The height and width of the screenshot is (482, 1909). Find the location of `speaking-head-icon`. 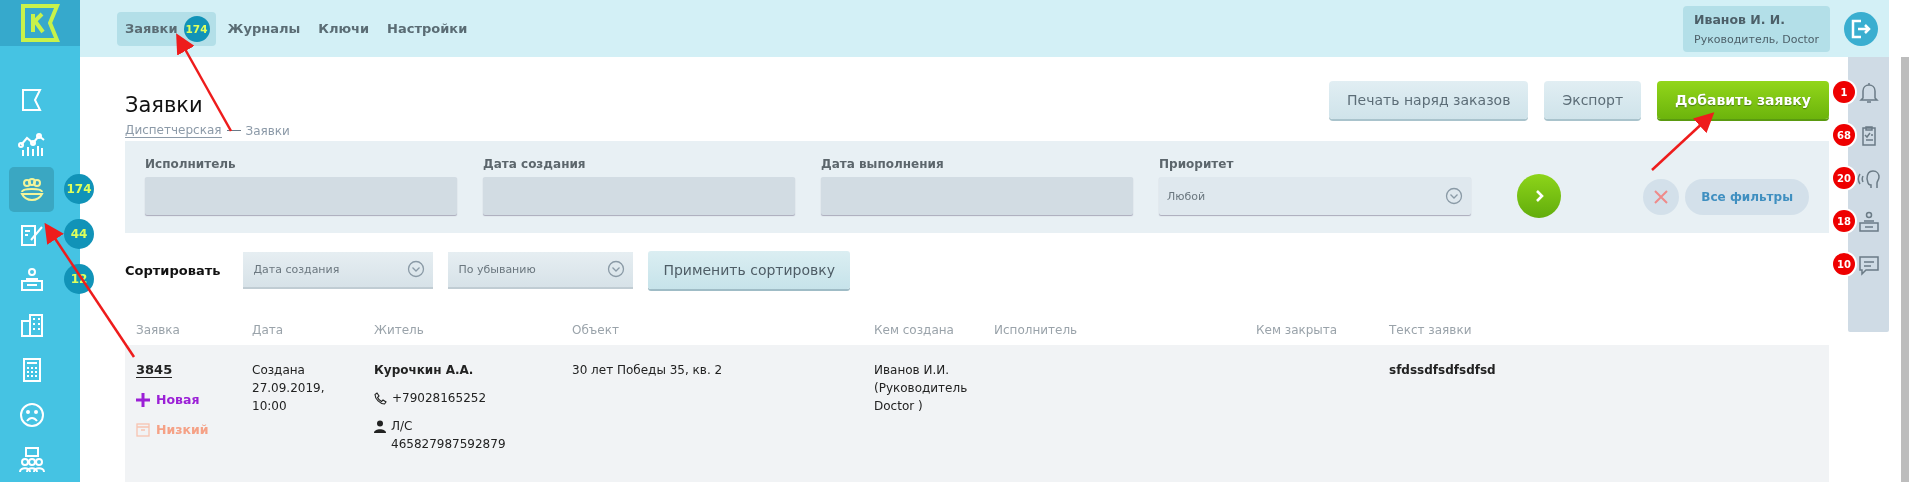

speaking-head-icon is located at coordinates (1868, 179).